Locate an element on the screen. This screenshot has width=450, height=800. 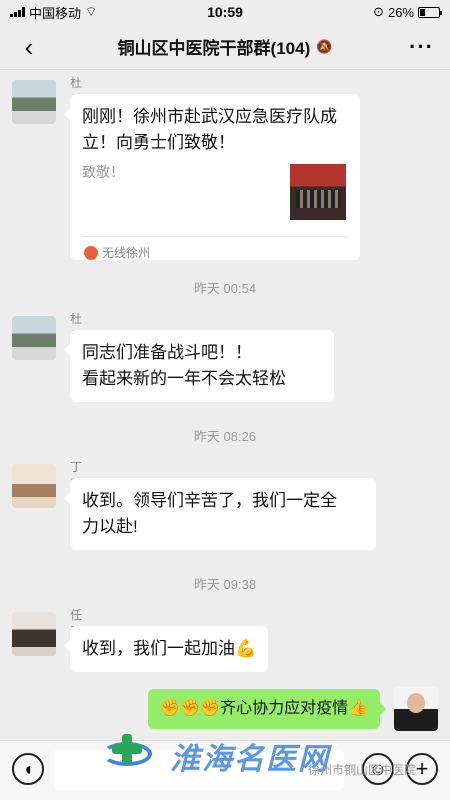
wifi-icon: ⌔ is located at coordinates (91, 11).